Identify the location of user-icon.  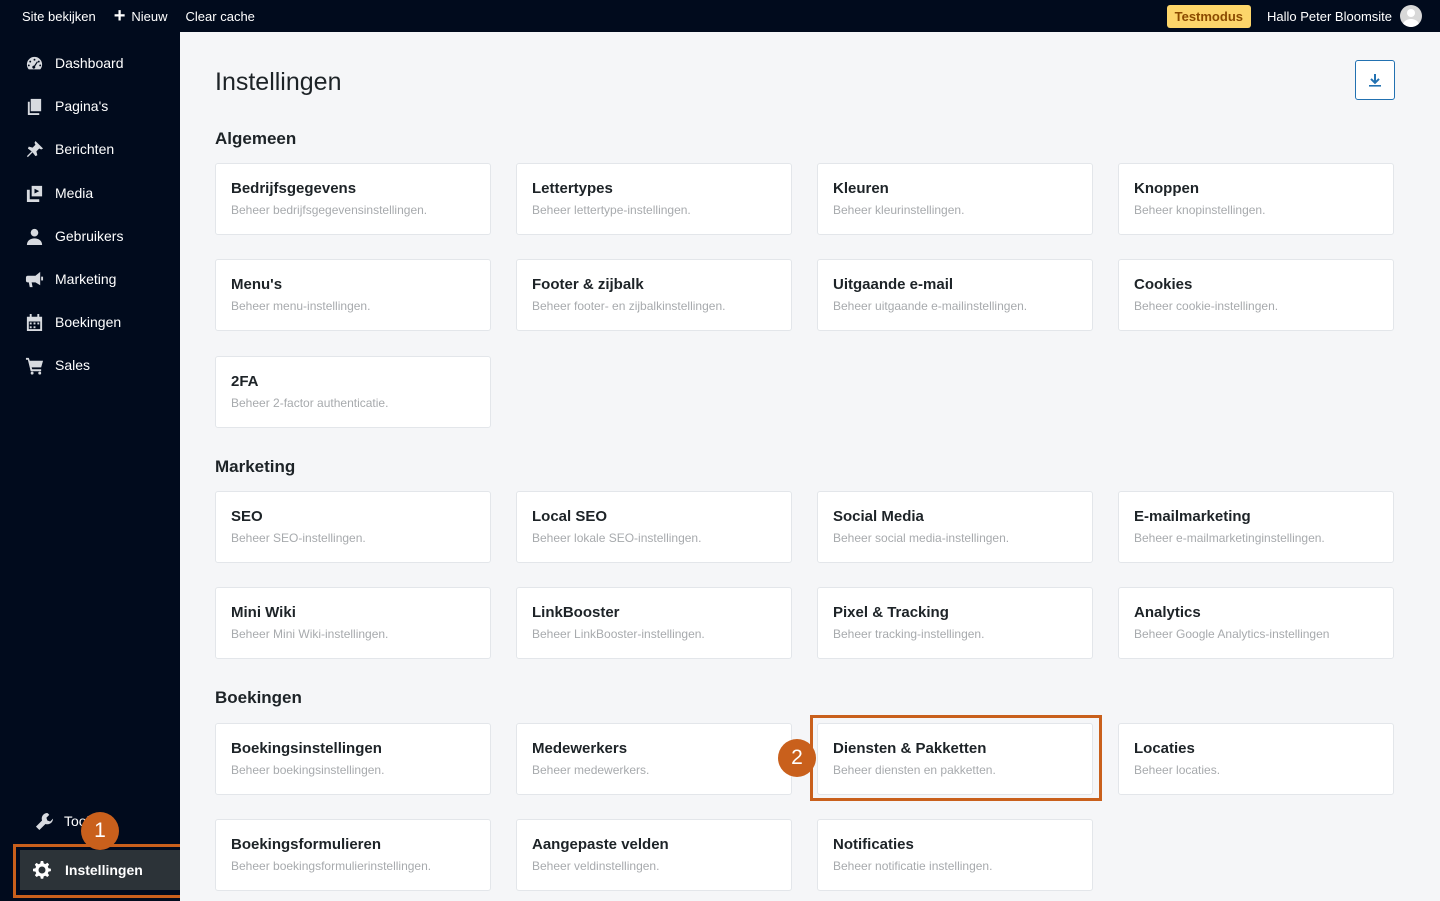
(34, 236).